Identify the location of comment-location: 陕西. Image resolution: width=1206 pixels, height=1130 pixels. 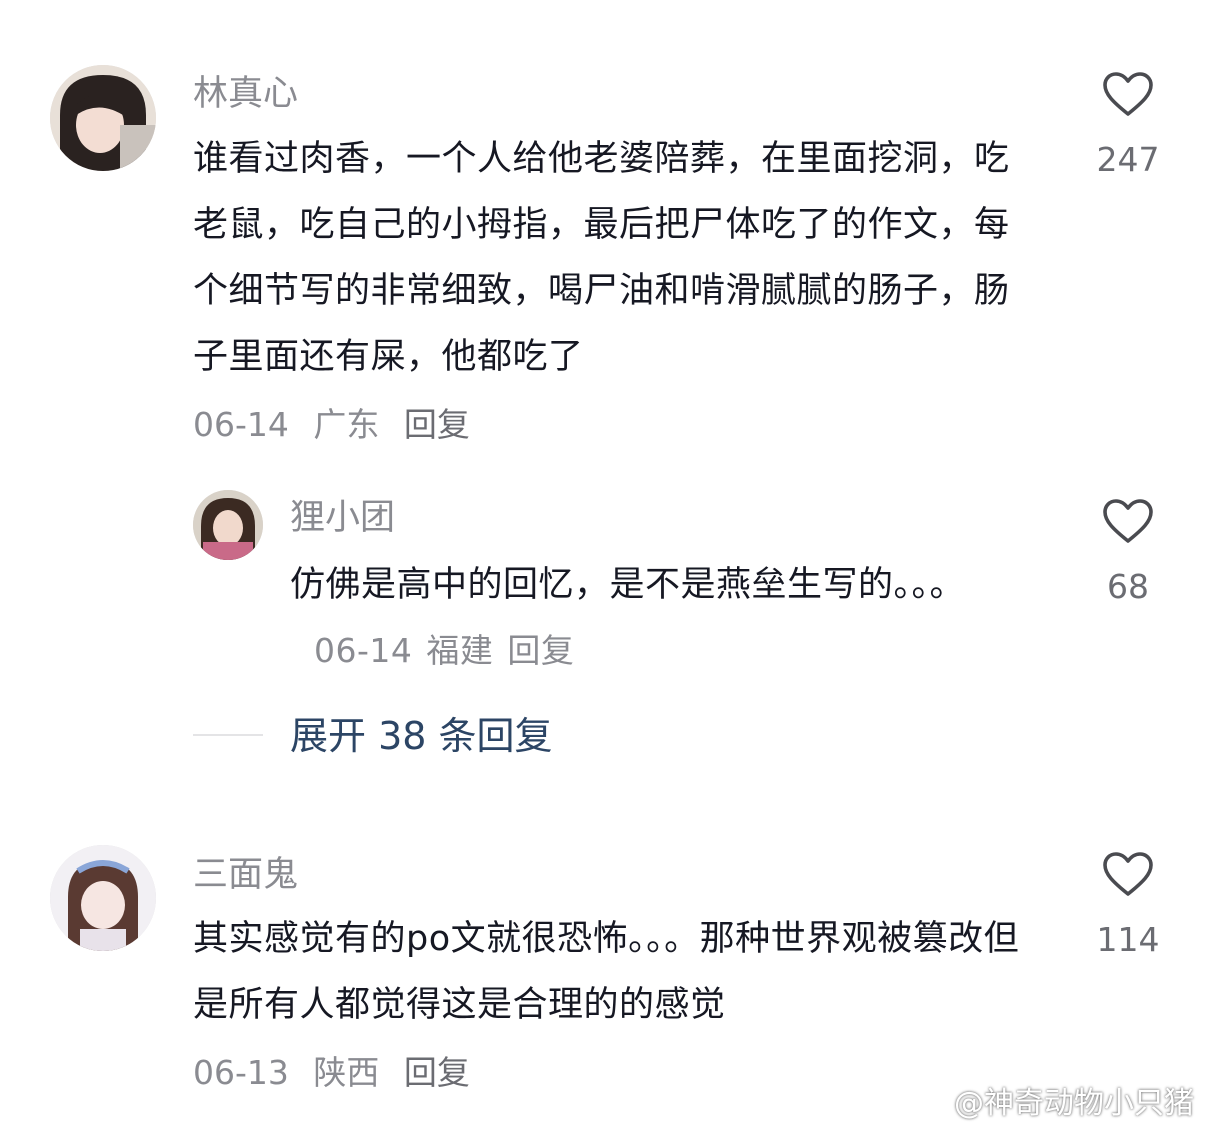
(346, 1072).